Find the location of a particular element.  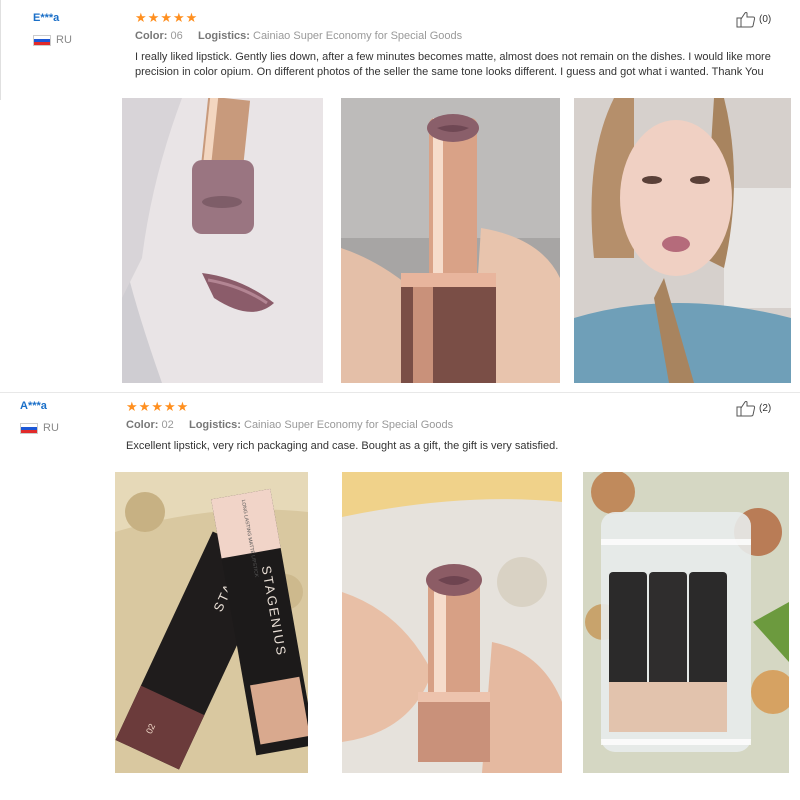

color-value: 06 is located at coordinates (176, 36).